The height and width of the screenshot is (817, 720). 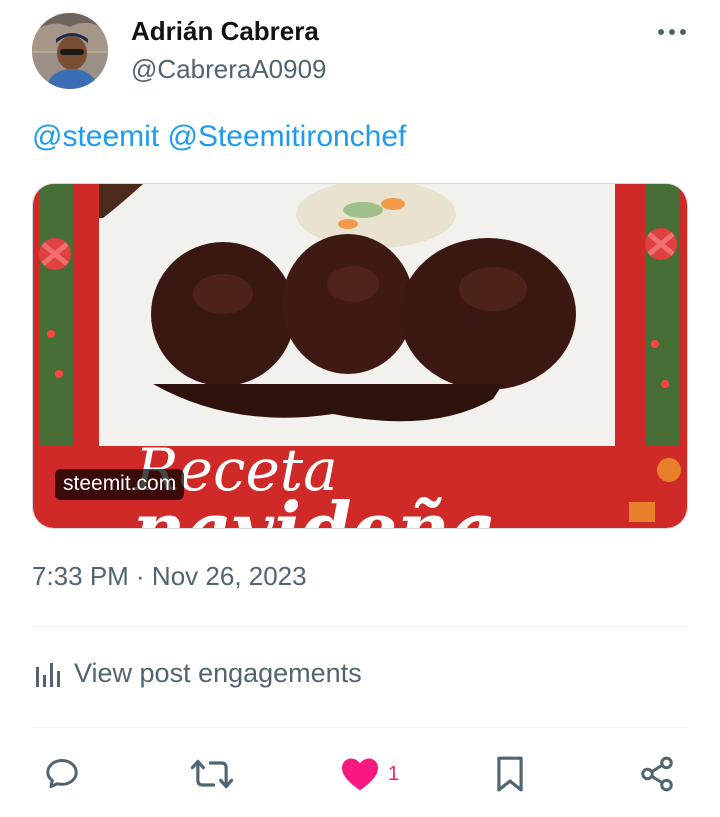 I want to click on like-button: 1, so click(x=369, y=774).